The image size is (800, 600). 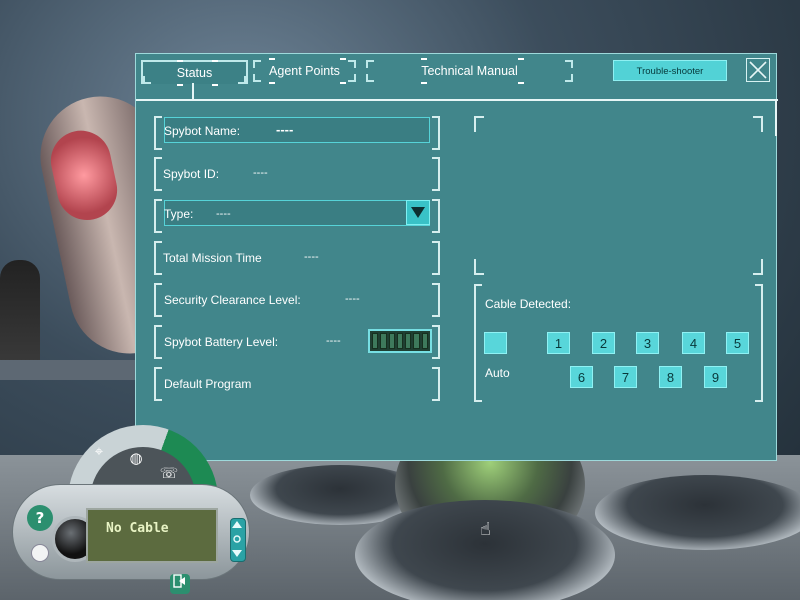 I want to click on channel-button-4: 4, so click(x=693, y=343).